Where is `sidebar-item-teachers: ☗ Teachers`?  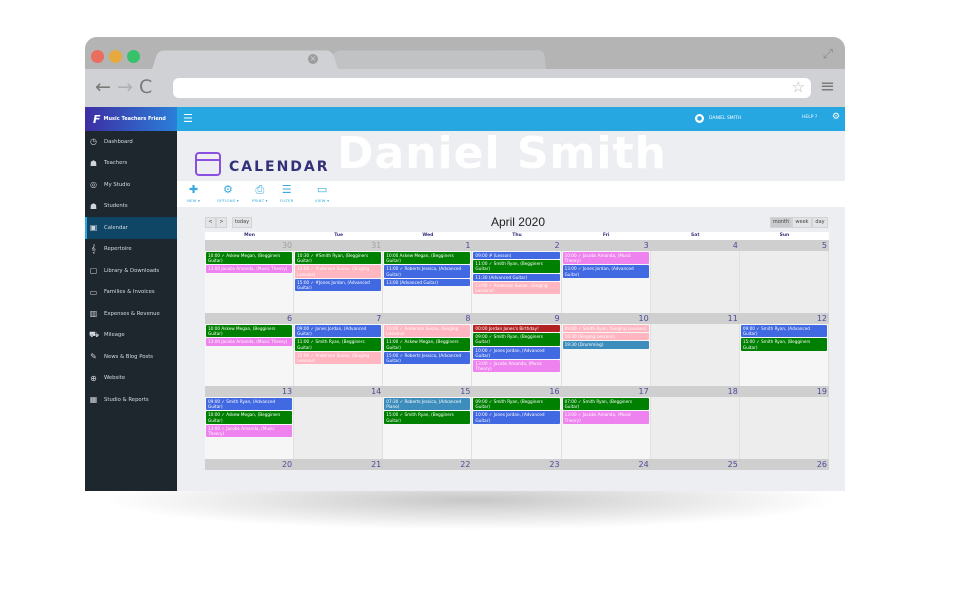 sidebar-item-teachers: ☗ Teachers is located at coordinates (131, 164).